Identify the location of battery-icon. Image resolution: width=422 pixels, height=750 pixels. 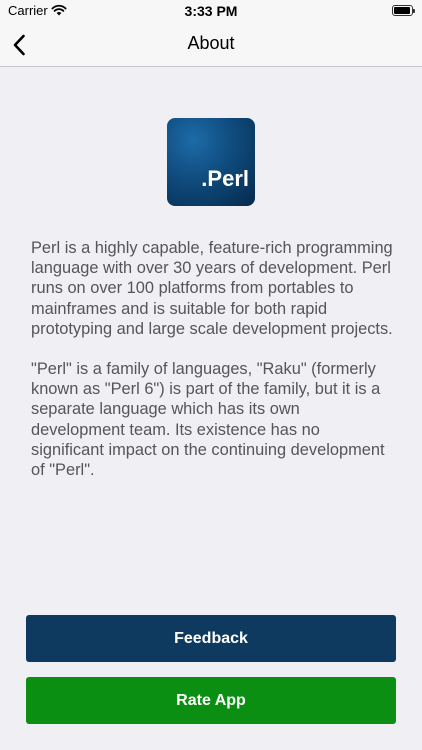
(403, 10).